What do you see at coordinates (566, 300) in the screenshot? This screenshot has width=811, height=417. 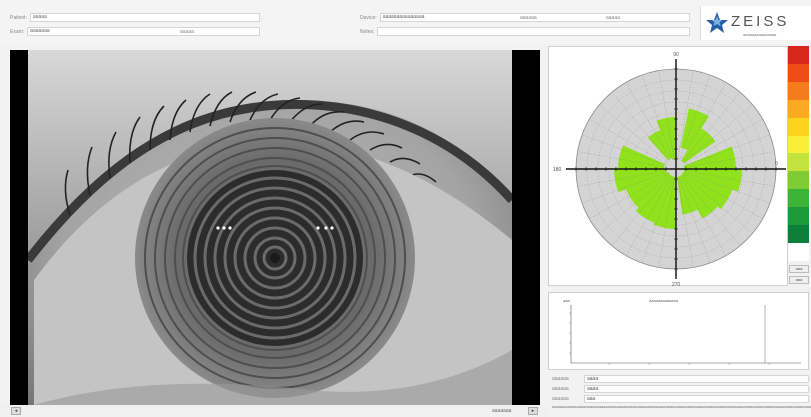 I see `histogram-ylabel: aaa` at bounding box center [566, 300].